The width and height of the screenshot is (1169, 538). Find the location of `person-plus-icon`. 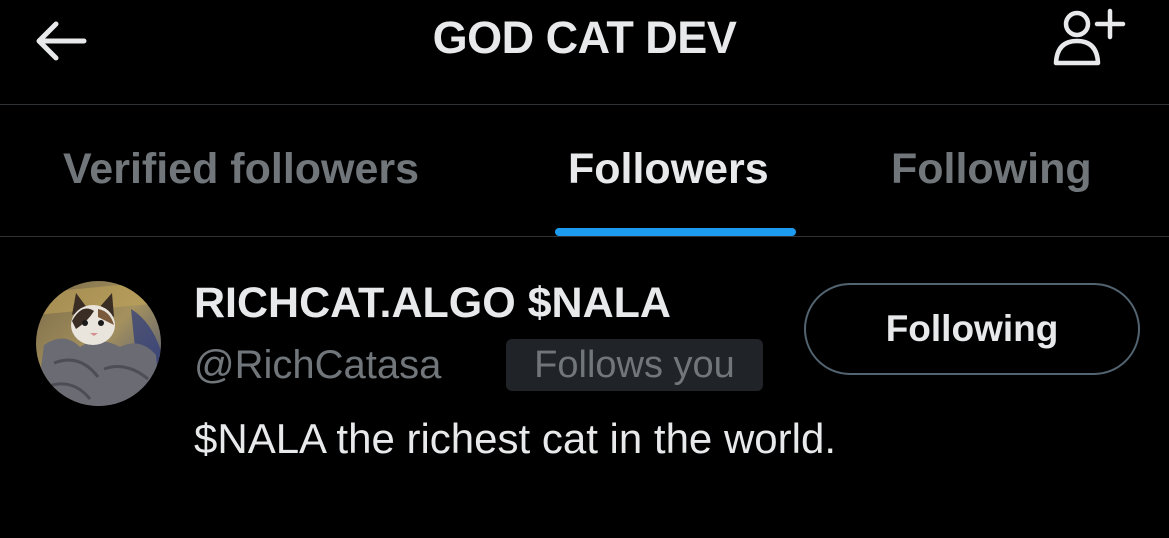

person-plus-icon is located at coordinates (1089, 37).